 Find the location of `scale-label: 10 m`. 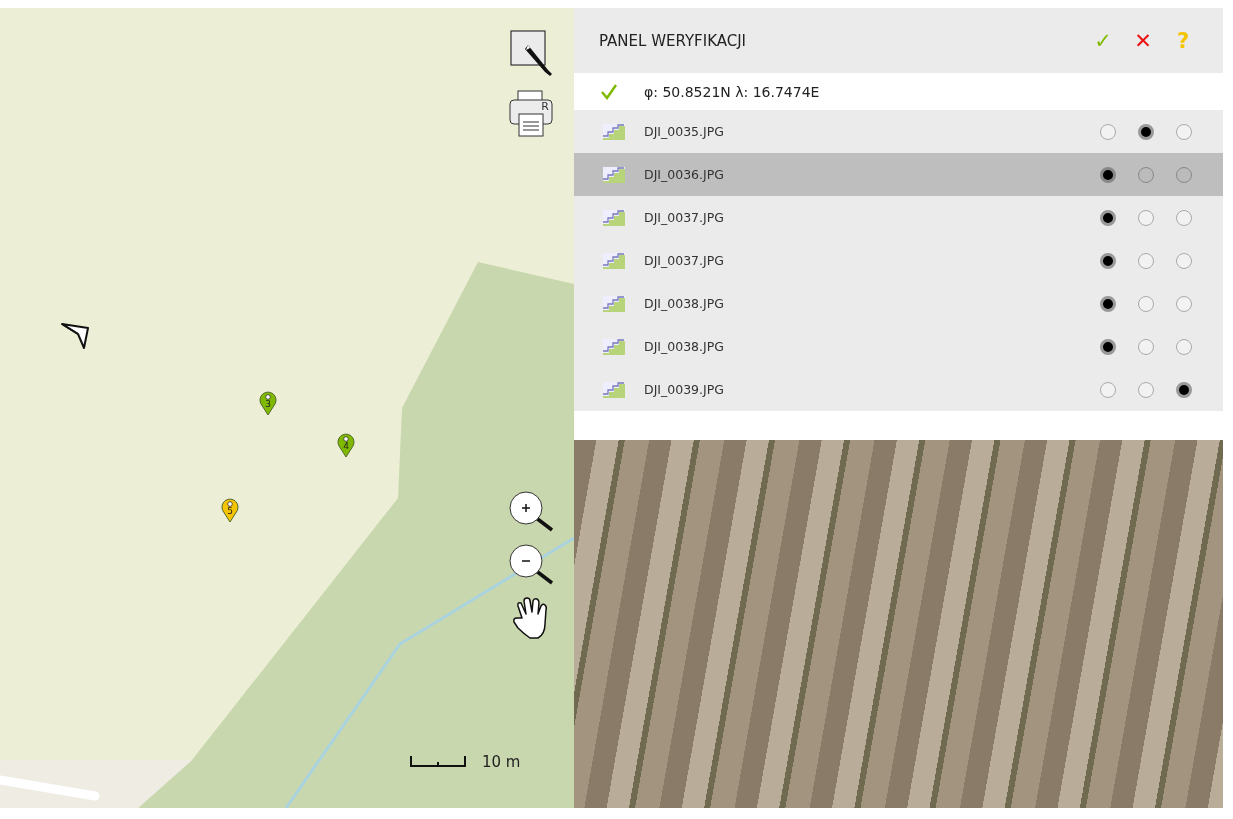

scale-label: 10 m is located at coordinates (501, 762).